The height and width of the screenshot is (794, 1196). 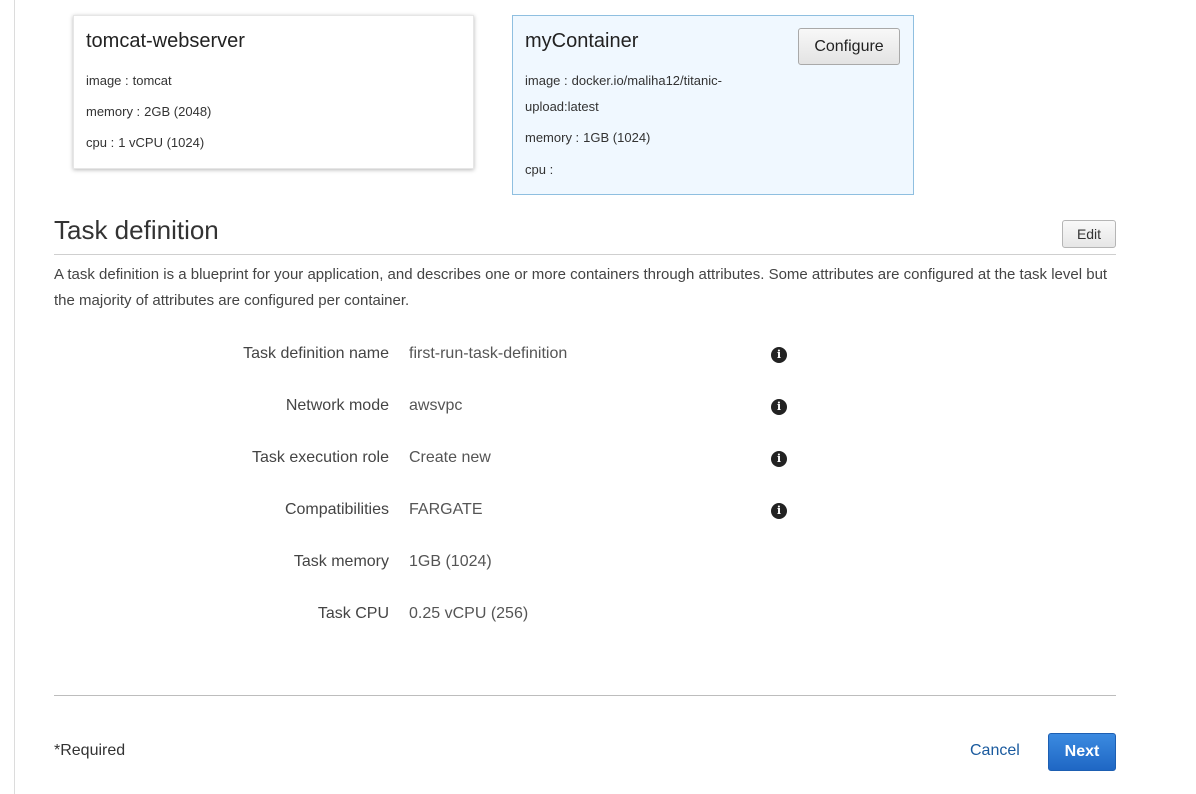 What do you see at coordinates (316, 353) in the screenshot?
I see `property-label: Task definition name` at bounding box center [316, 353].